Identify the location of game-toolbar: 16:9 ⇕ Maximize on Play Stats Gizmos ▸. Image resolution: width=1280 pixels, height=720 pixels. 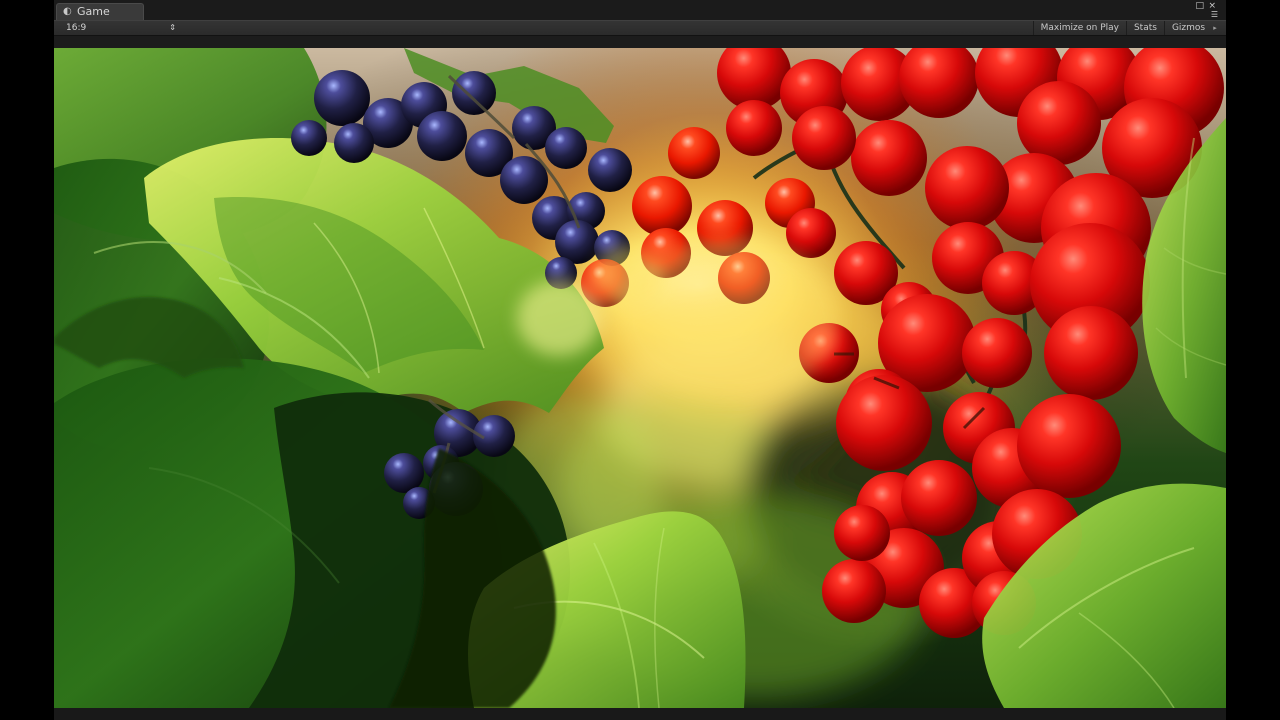
(640, 28).